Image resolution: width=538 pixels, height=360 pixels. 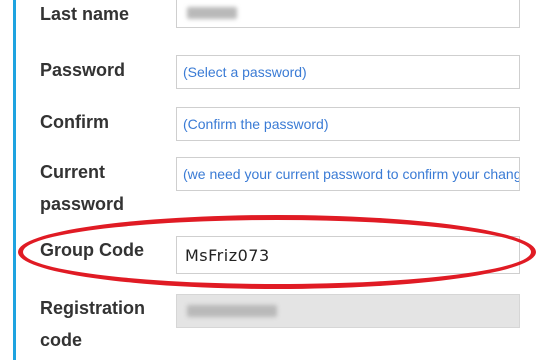 What do you see at coordinates (82, 204) in the screenshot?
I see `current-password-label-line2: password` at bounding box center [82, 204].